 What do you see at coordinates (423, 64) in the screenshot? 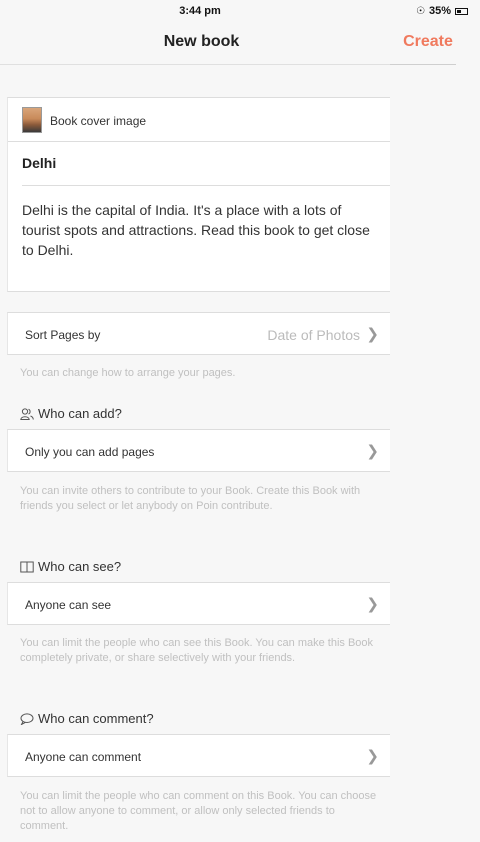
I see `nav-divider-right` at bounding box center [423, 64].